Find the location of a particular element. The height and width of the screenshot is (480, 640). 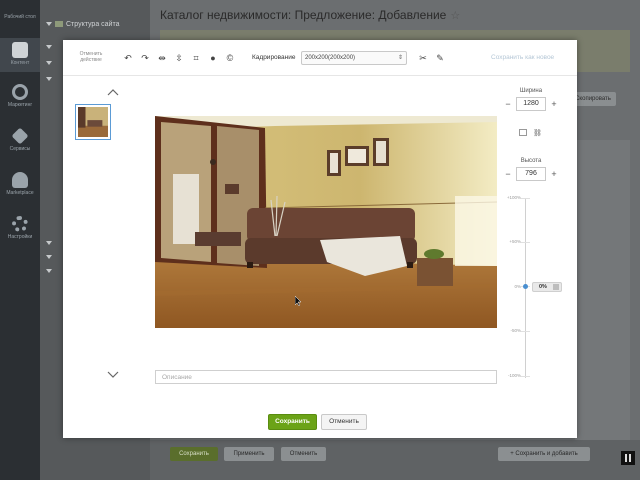

crop-icon: ⌗ is located at coordinates (196, 58).